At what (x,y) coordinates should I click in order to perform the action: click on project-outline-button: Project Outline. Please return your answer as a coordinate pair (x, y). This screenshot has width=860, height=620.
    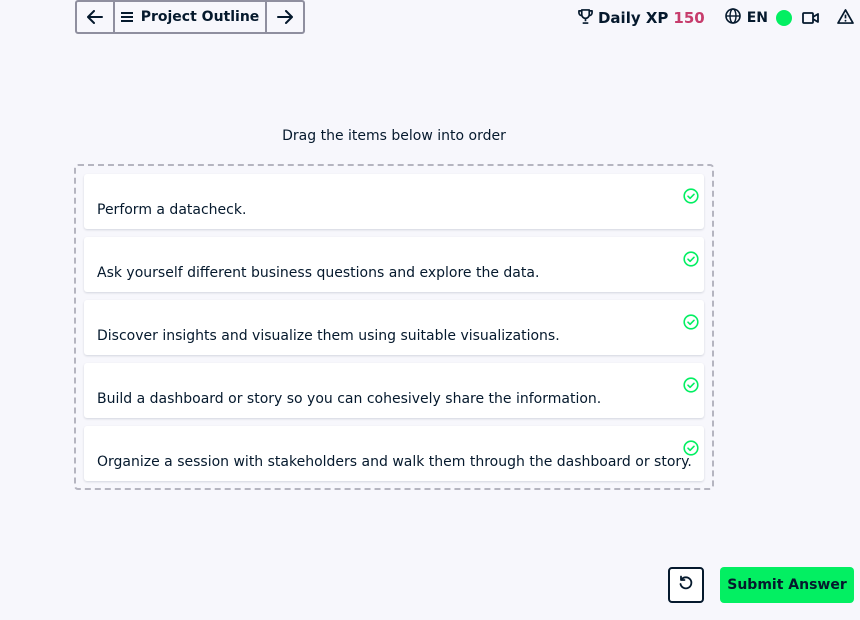
    Looking at the image, I should click on (190, 17).